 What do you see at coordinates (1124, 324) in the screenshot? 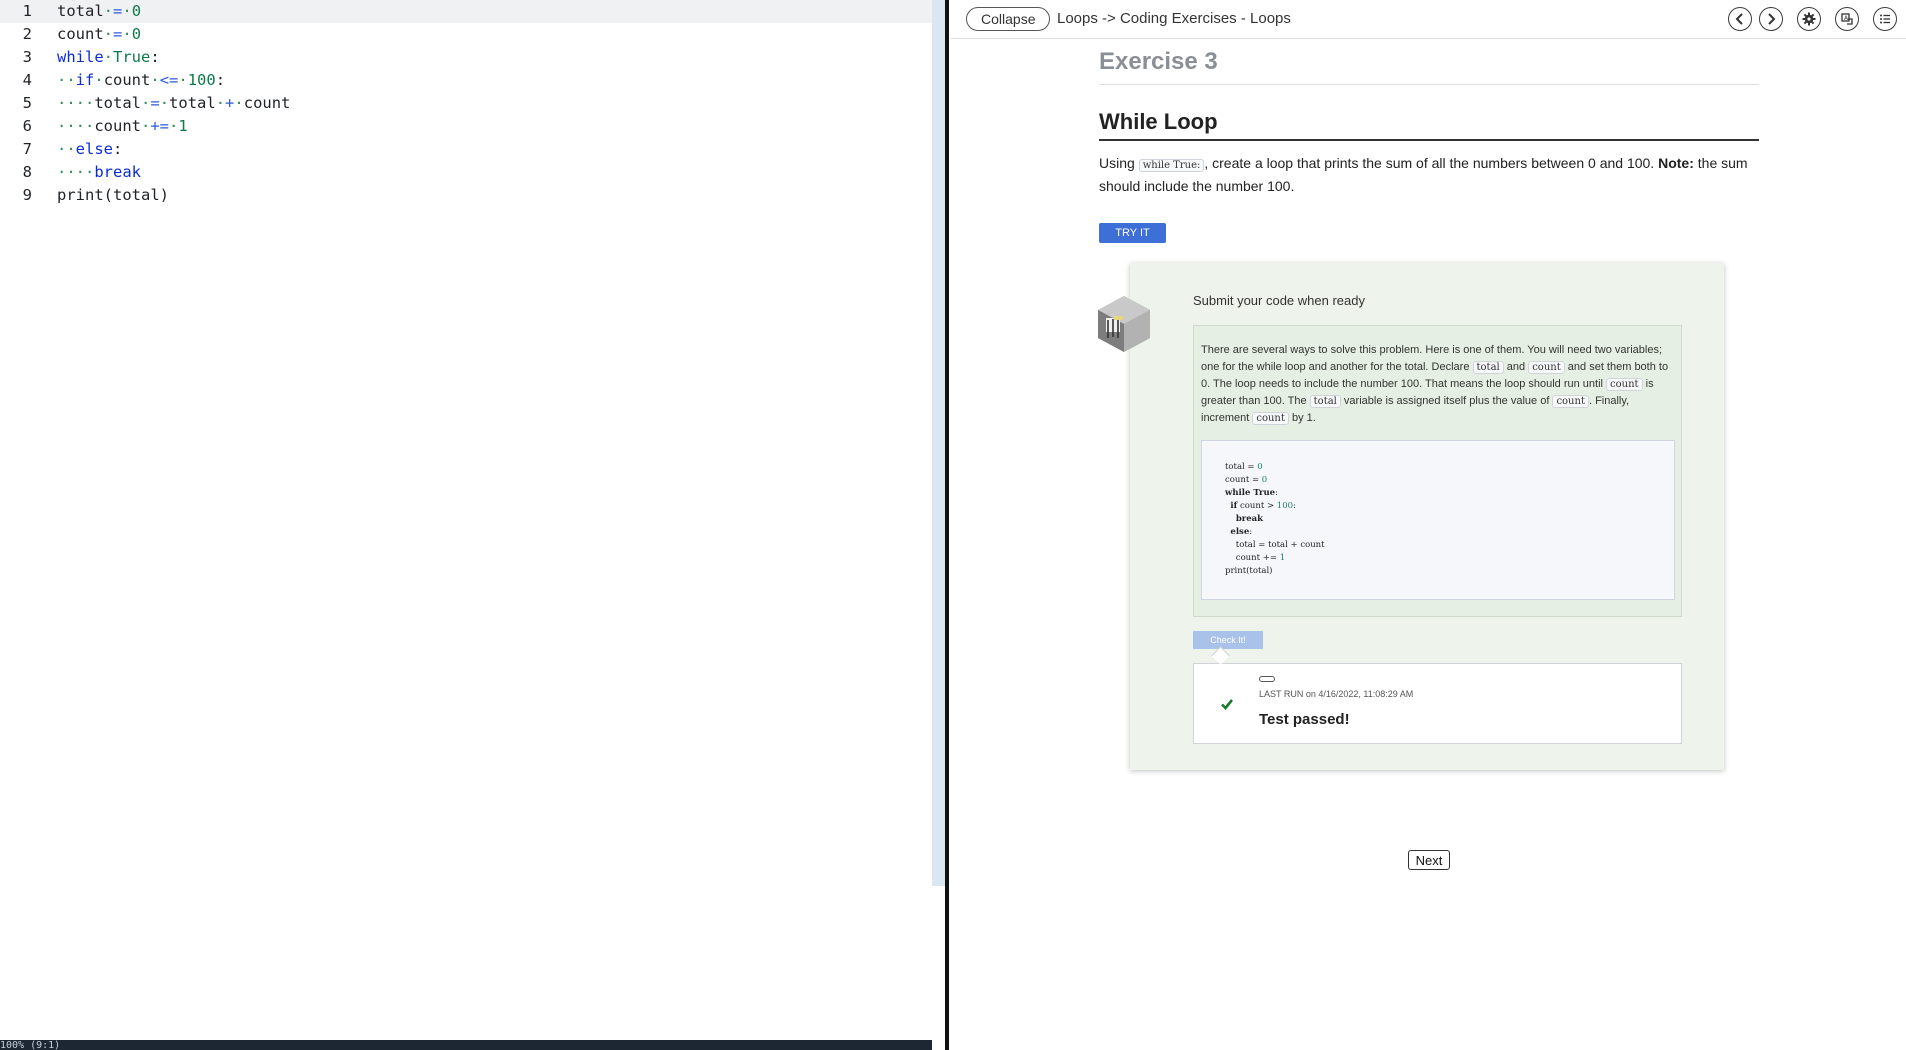
I see `robot-icon` at bounding box center [1124, 324].